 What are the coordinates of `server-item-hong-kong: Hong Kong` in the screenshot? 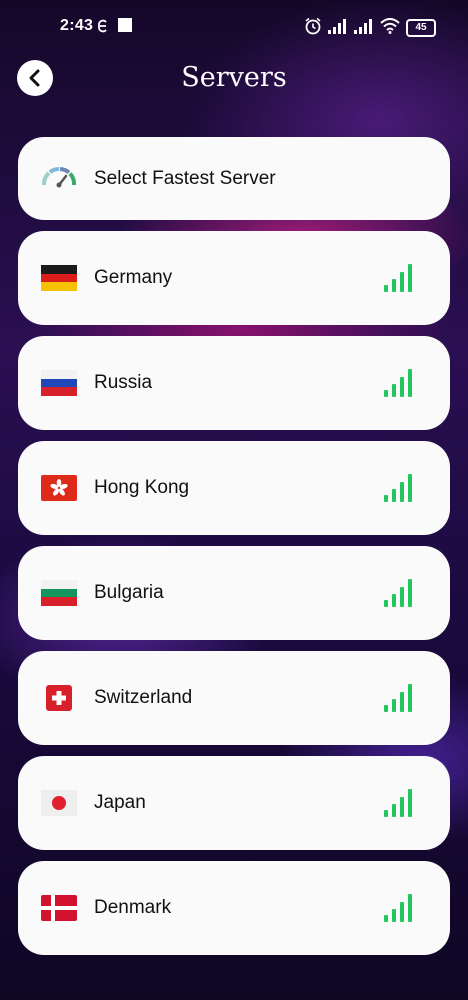 It's located at (234, 488).